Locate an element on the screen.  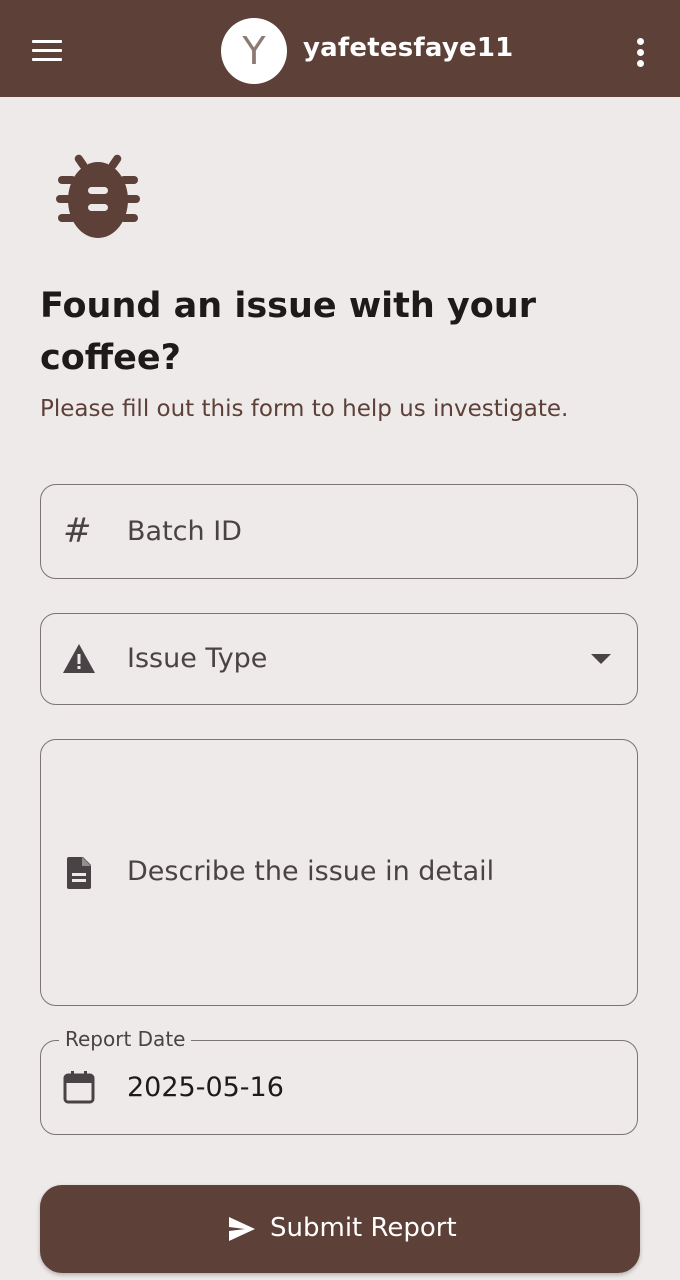
report-date-label: Report Date is located at coordinates (125, 1039).